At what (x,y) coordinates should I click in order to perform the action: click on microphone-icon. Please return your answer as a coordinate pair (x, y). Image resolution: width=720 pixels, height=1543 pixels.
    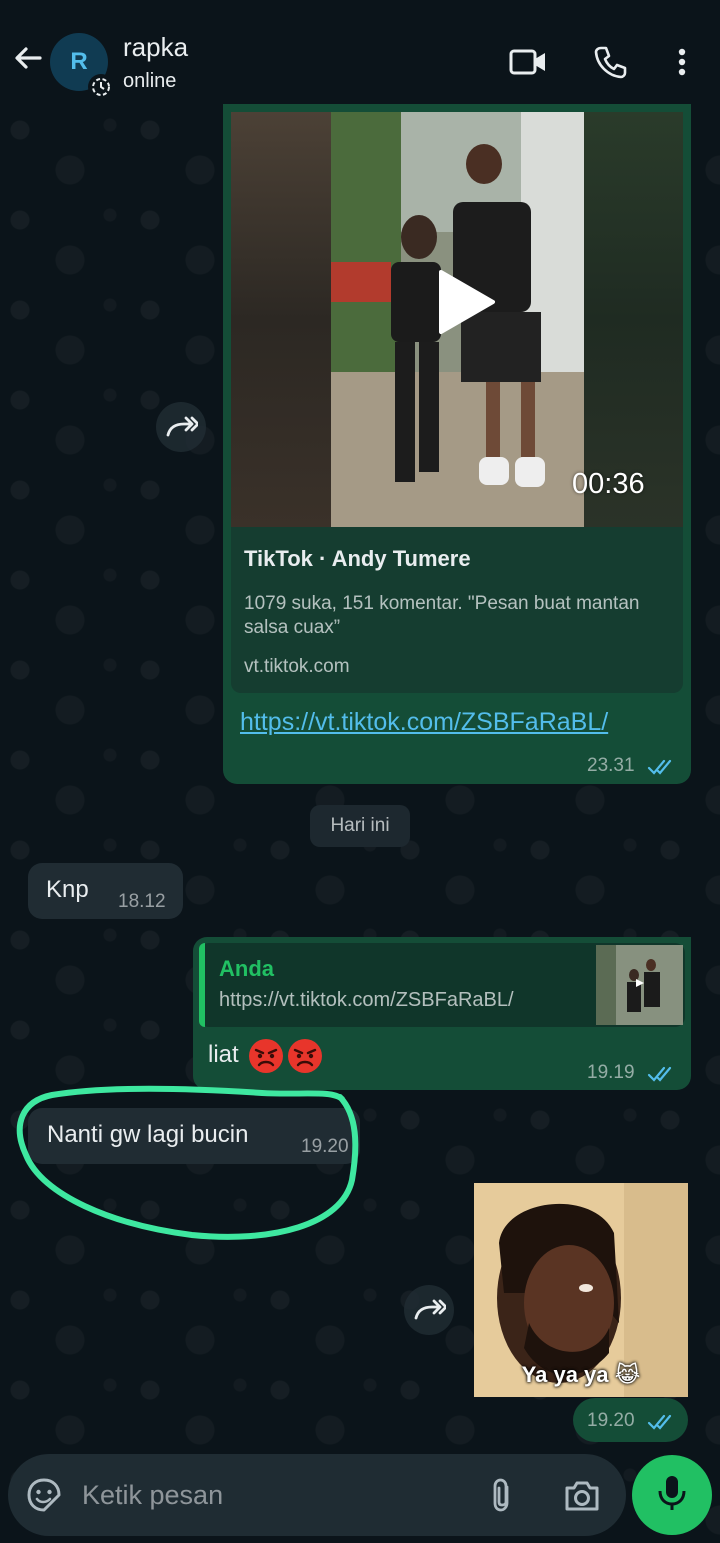
    Looking at the image, I should click on (672, 1495).